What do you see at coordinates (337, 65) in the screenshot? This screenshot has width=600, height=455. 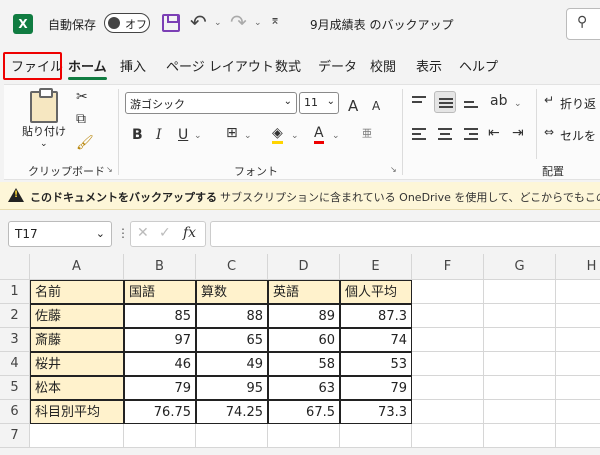 I see `tab-data: データ` at bounding box center [337, 65].